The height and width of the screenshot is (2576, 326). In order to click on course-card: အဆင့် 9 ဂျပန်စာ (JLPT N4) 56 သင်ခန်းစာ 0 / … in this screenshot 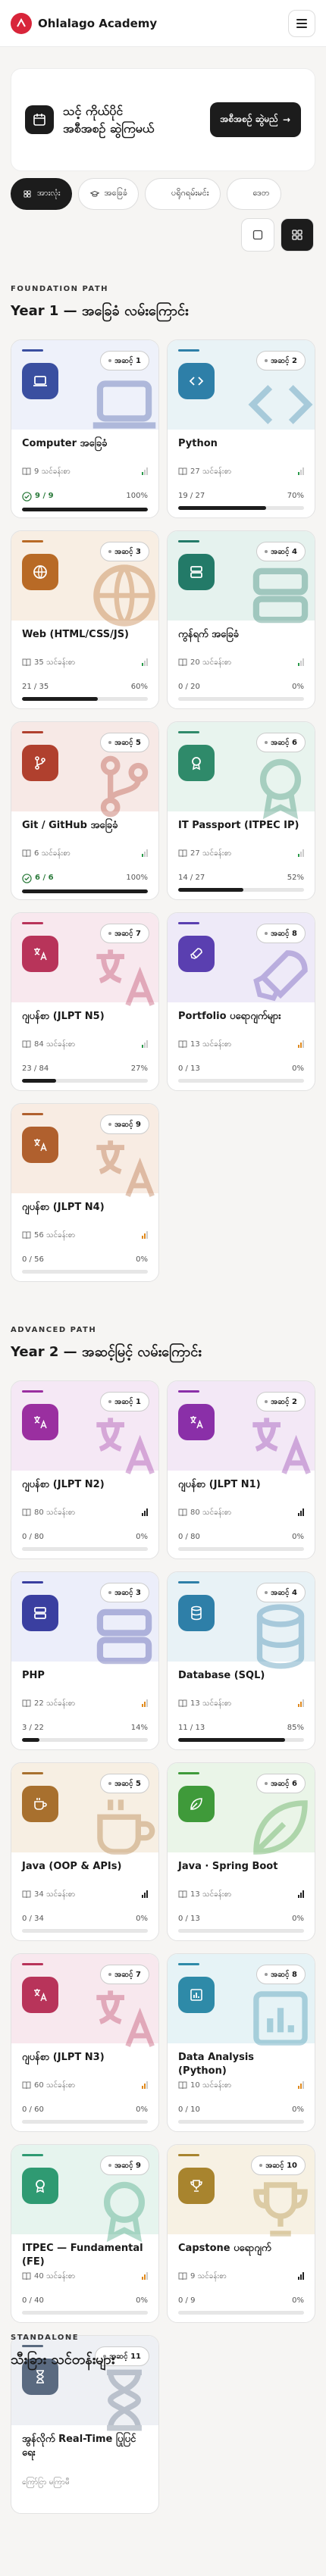, I will do `click(85, 1192)`.